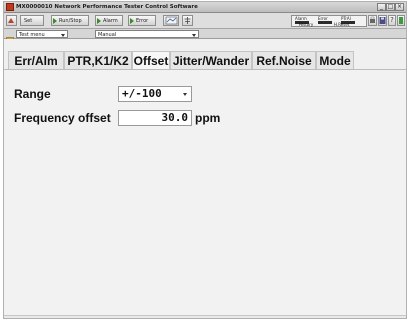 The height and width of the screenshot is (321, 410). Describe the element at coordinates (325, 22) in the screenshot. I see `error-indicator` at that location.